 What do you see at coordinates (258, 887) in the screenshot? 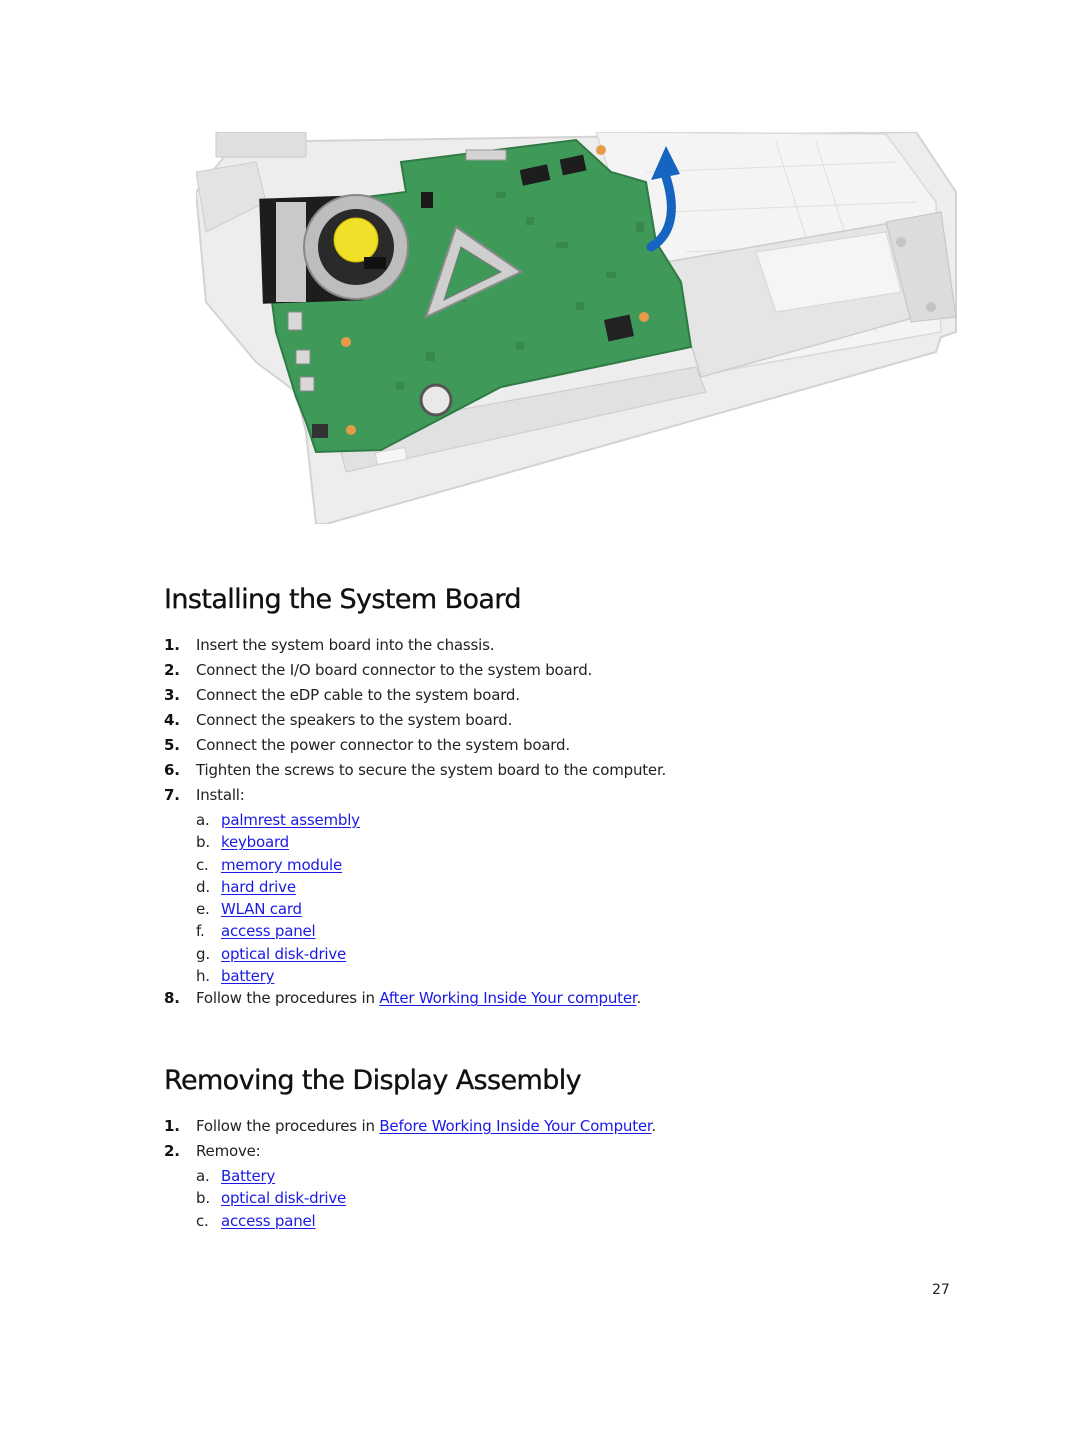
I see `link-hard-drive: hard drive` at bounding box center [258, 887].